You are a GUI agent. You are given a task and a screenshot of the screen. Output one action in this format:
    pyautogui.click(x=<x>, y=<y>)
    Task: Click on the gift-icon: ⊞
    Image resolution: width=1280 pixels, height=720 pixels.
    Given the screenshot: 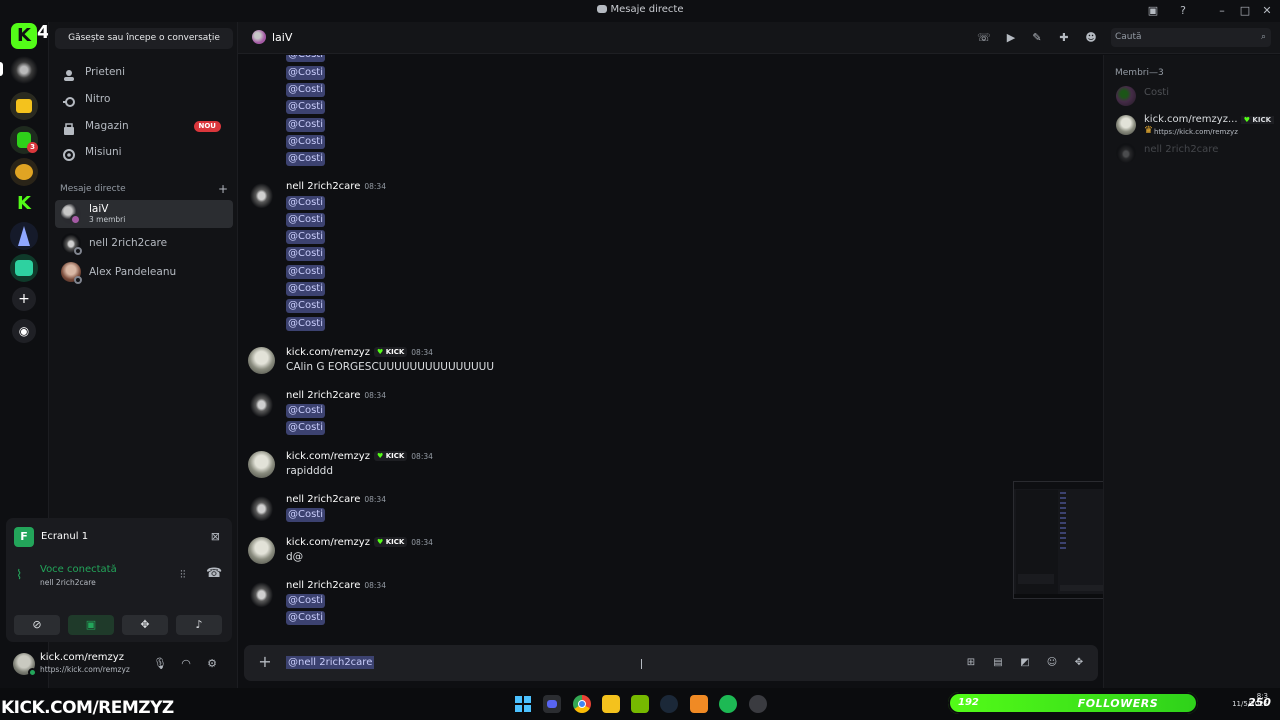 What is the action you would take?
    pyautogui.click(x=971, y=663)
    